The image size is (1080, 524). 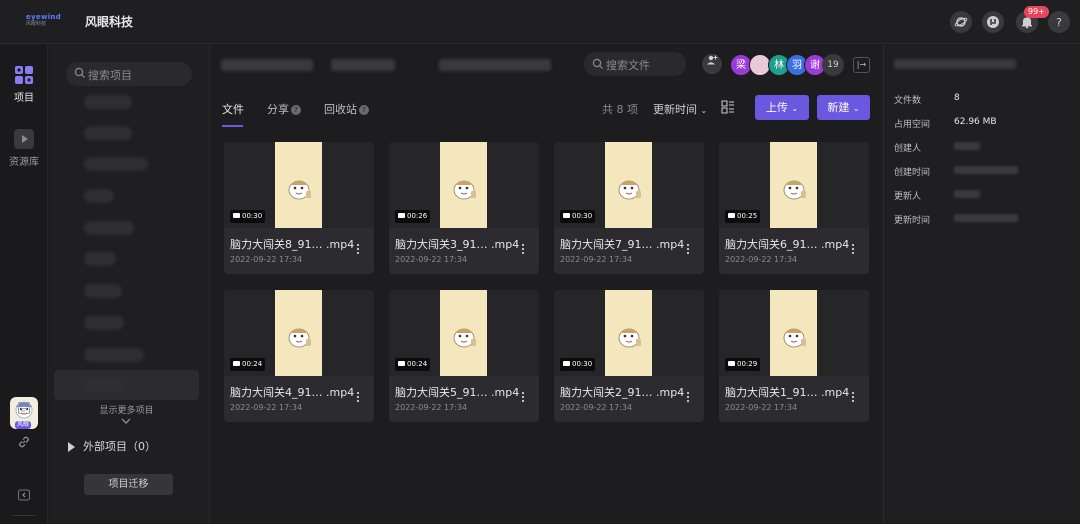 I want to click on caret-right-icon, so click(x=71, y=447).